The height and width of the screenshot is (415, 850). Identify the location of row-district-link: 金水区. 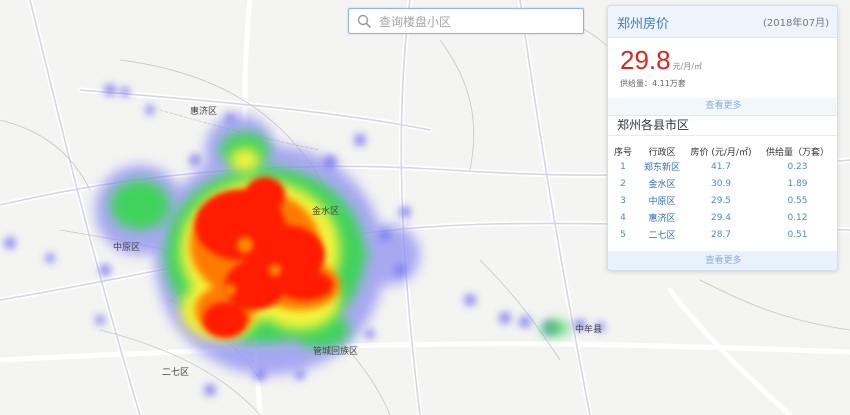
(662, 183).